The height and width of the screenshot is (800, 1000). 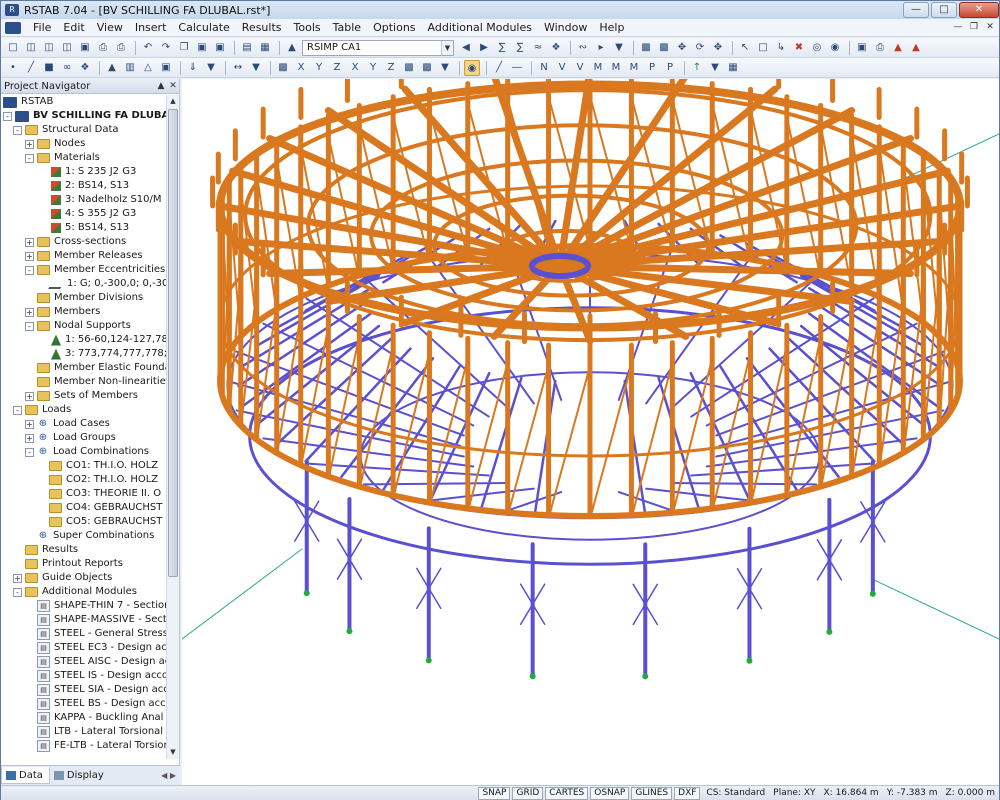 What do you see at coordinates (472, 68) in the screenshot?
I see `solid-model-icon: ◉` at bounding box center [472, 68].